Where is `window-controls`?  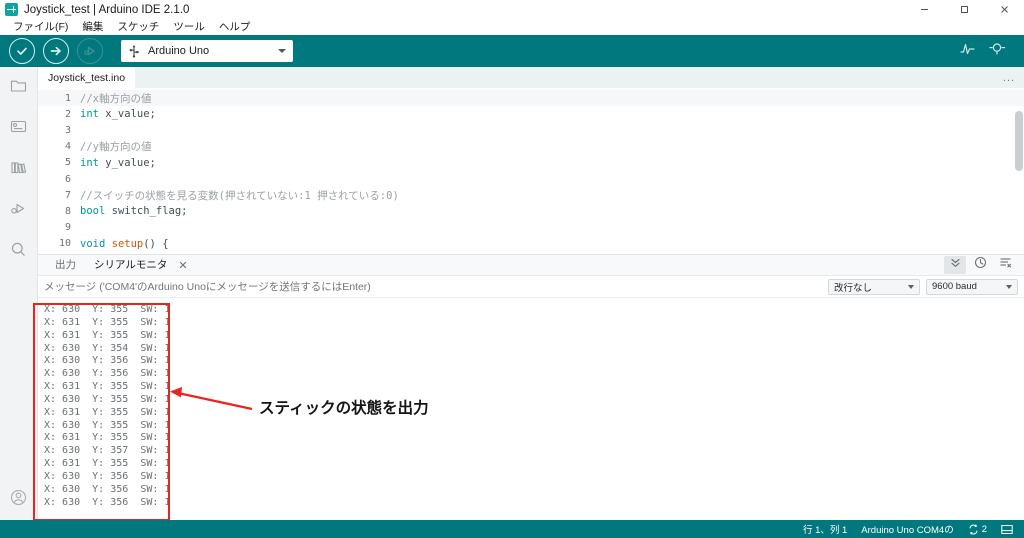
window-controls is located at coordinates (964, 9).